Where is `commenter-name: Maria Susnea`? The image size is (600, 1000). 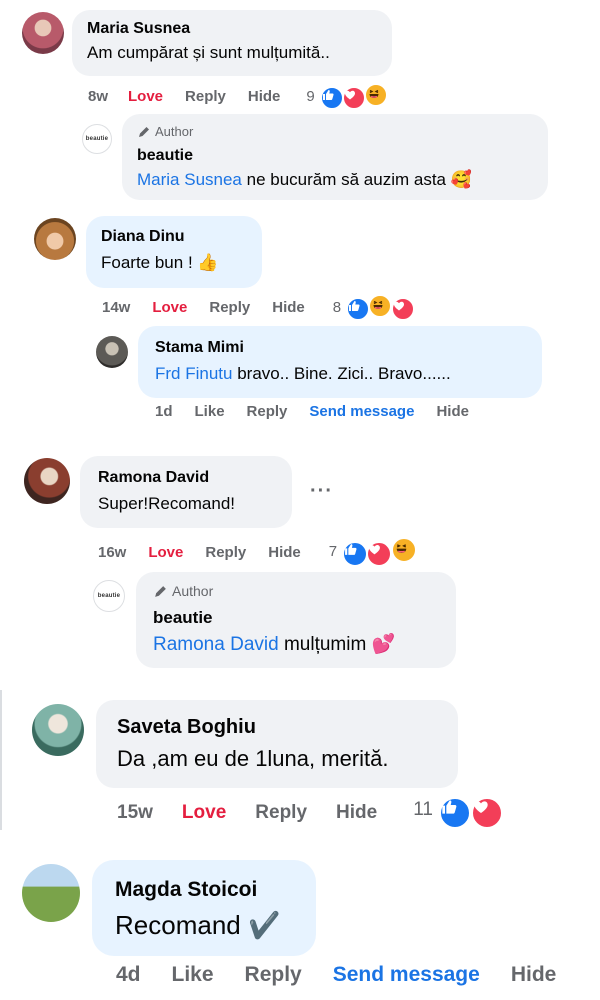 commenter-name: Maria Susnea is located at coordinates (138, 29).